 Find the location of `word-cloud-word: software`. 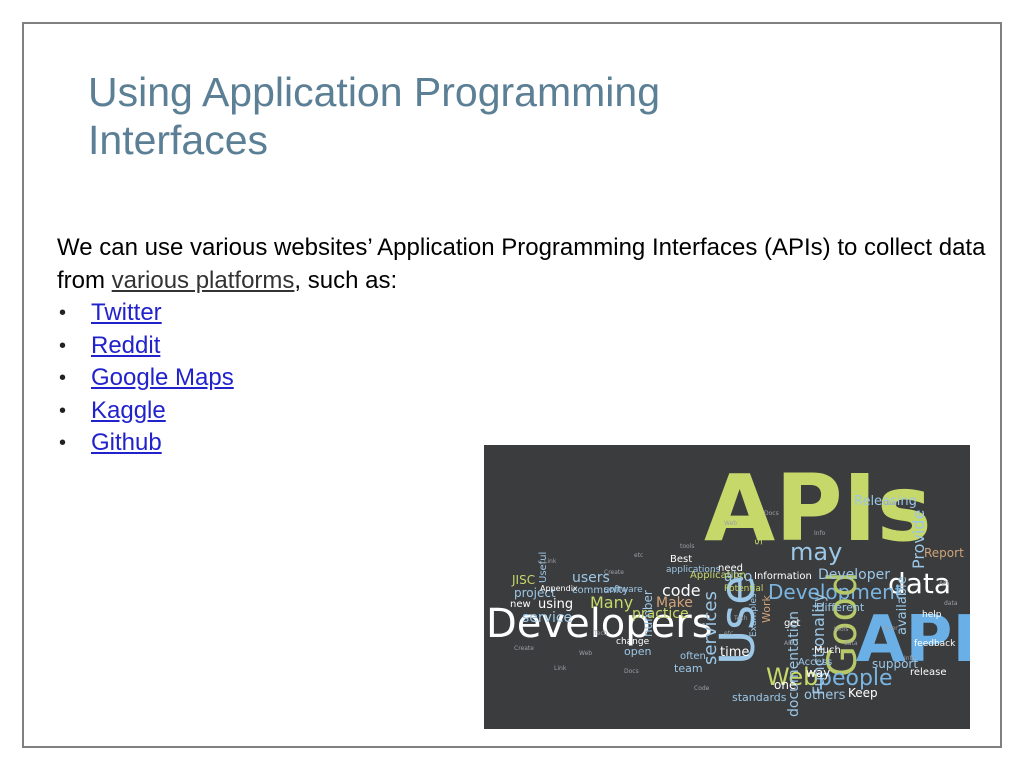

word-cloud-word: software is located at coordinates (623, 590).